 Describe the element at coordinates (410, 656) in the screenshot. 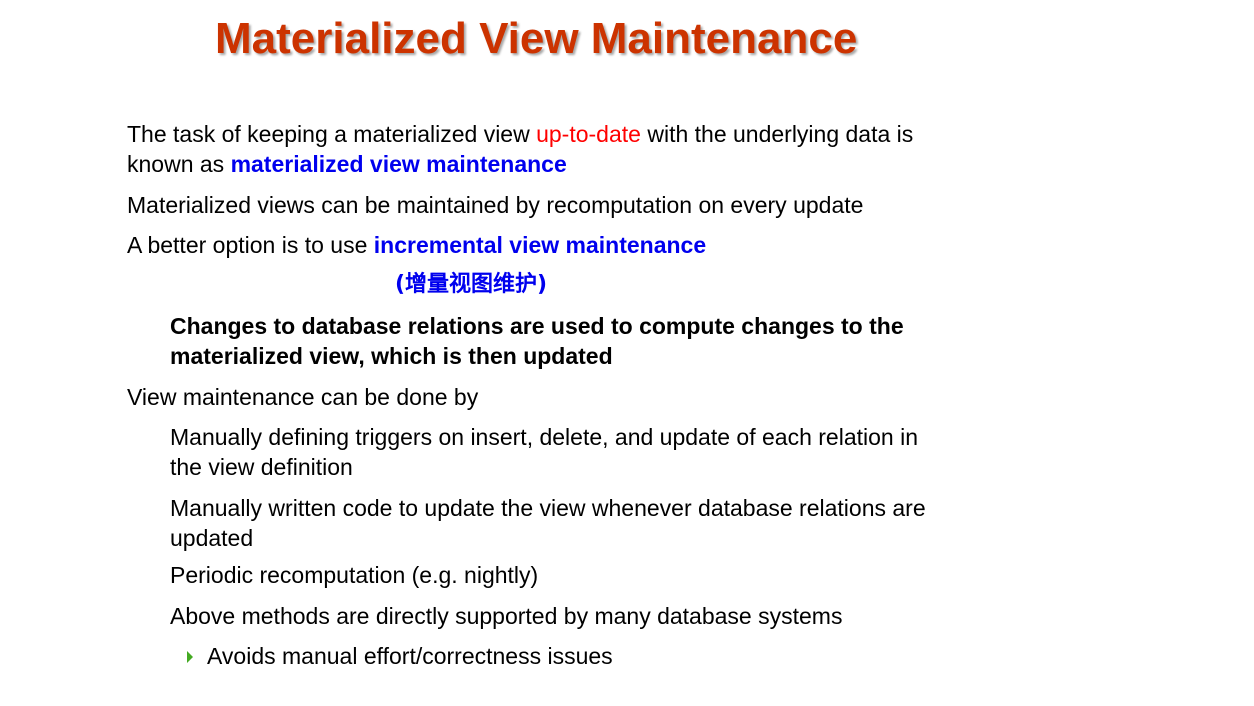

I see `sub-item-avoids: Avoids manual effort/correctness issues` at that location.